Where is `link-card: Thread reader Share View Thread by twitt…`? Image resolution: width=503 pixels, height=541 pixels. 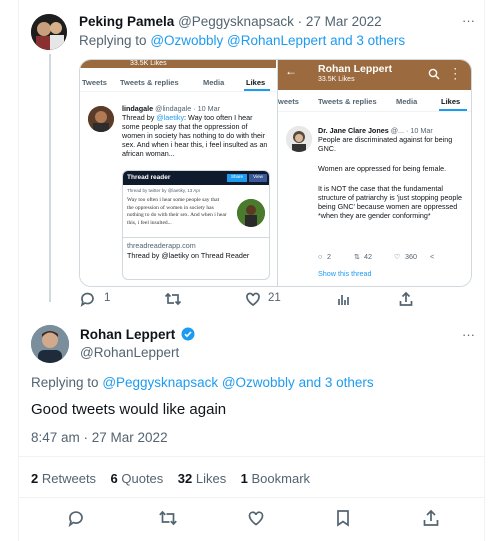 link-card: Thread reader Share View Thread by twitt… is located at coordinates (196, 225).